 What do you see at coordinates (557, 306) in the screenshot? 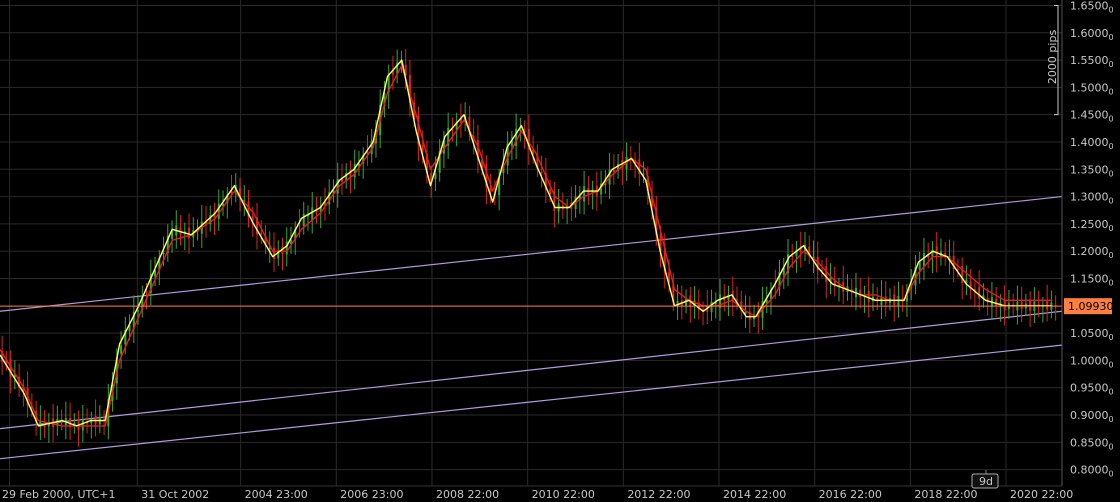
I see `current-price-line: 1.09930` at bounding box center [557, 306].